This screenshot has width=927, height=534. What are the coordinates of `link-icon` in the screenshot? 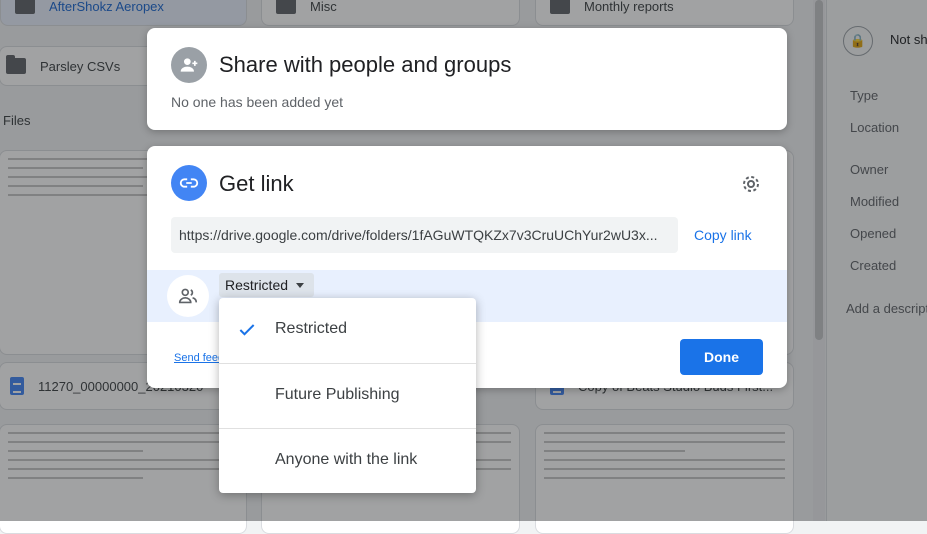 It's located at (189, 183).